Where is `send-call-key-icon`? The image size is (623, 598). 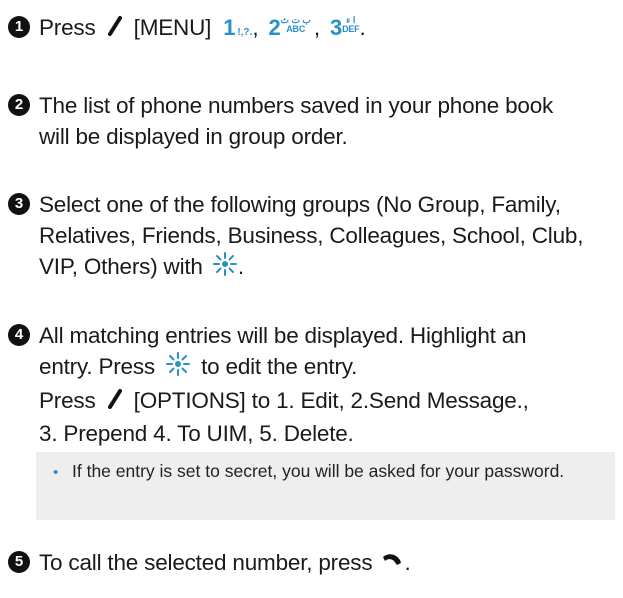 send-call-key-icon is located at coordinates (392, 564).